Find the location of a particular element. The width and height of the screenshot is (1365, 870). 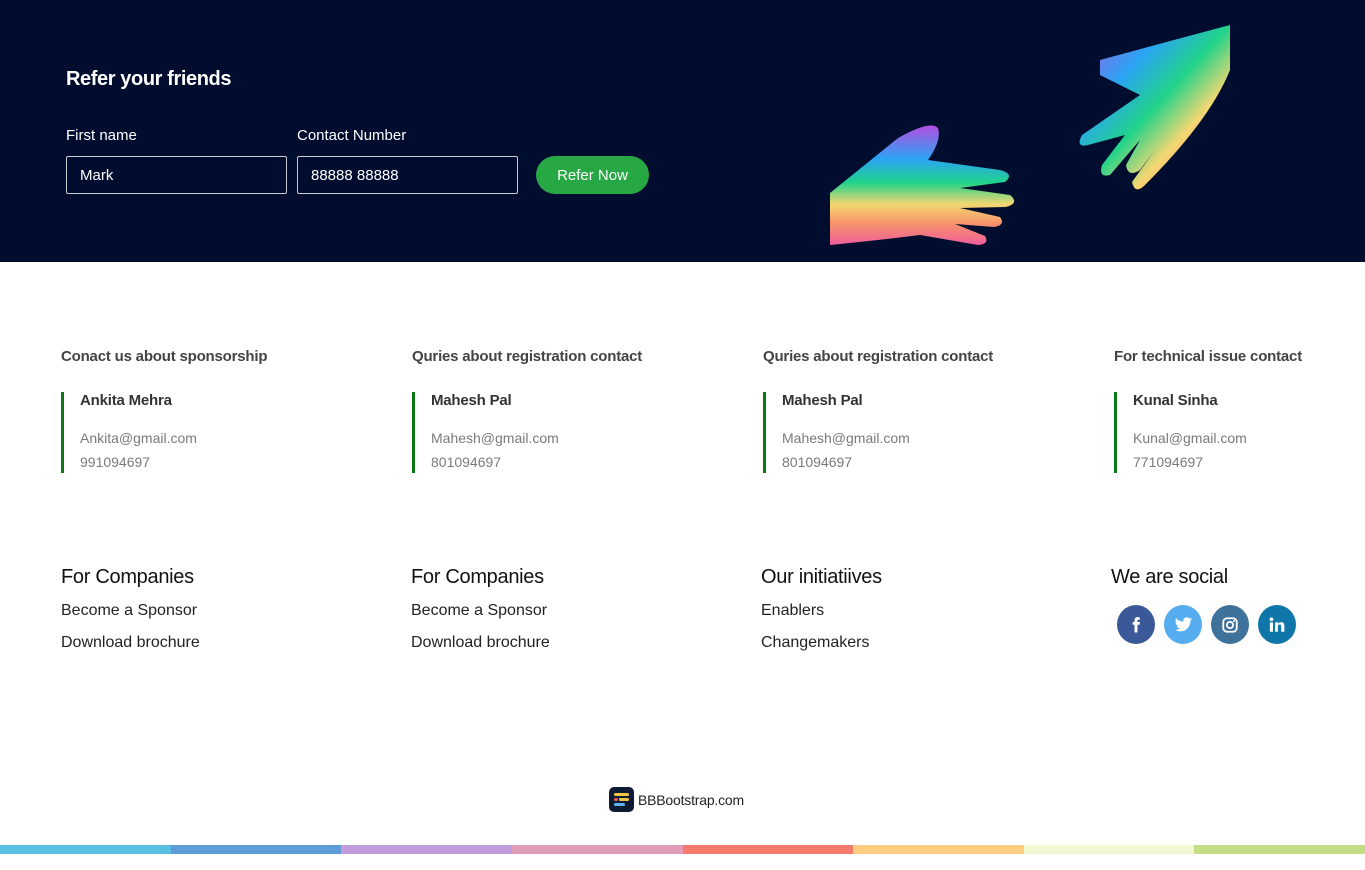

refer-now-button: Refer Now is located at coordinates (592, 175).